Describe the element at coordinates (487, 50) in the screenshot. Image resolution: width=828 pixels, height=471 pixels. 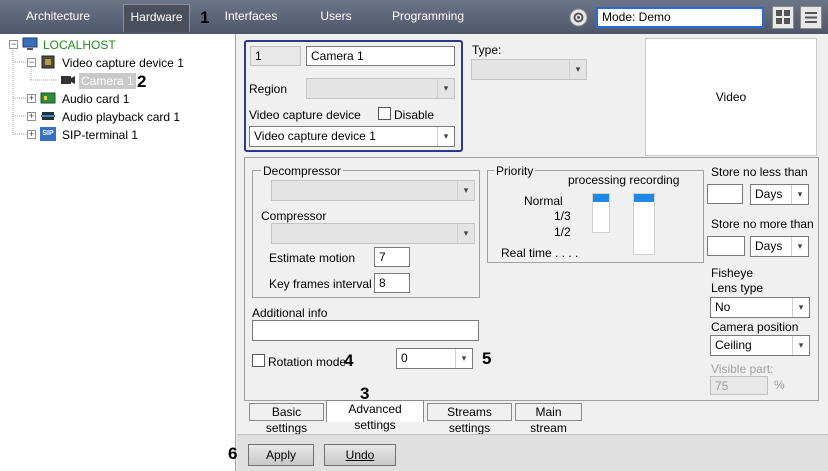
I see `type-label: Type:` at that location.